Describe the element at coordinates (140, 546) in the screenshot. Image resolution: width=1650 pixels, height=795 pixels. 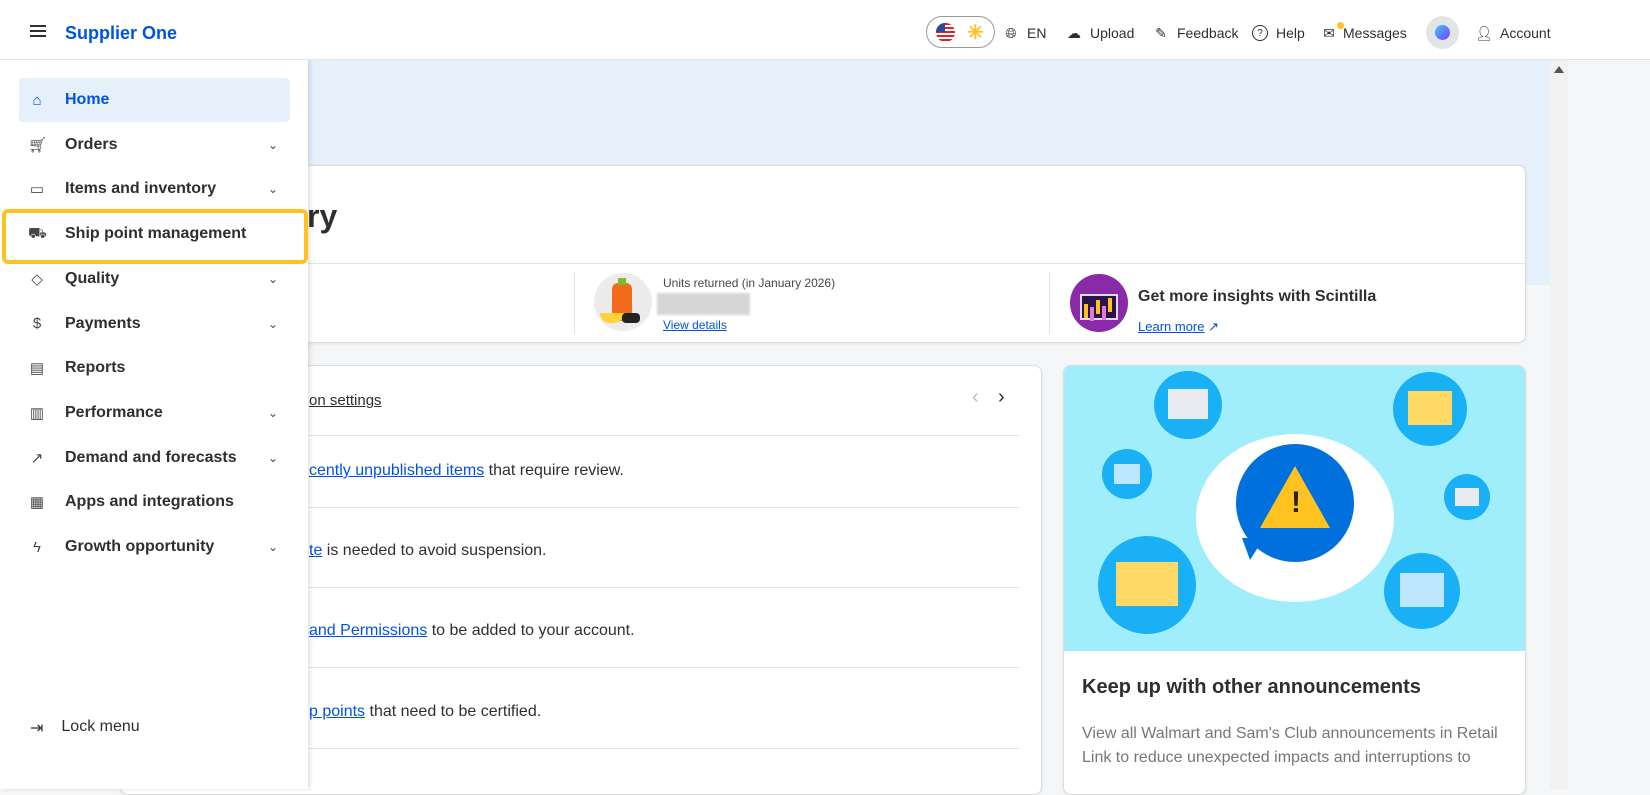
I see `sidebar-item-label: Growth opportunity` at that location.